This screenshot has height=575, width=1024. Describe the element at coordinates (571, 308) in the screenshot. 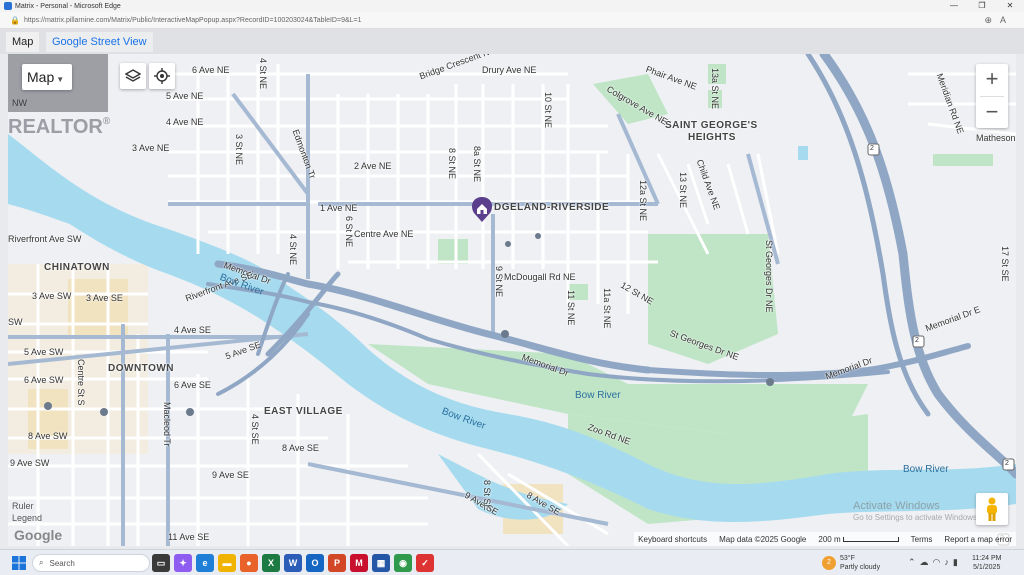

I see `street-label: 11 St NE` at that location.